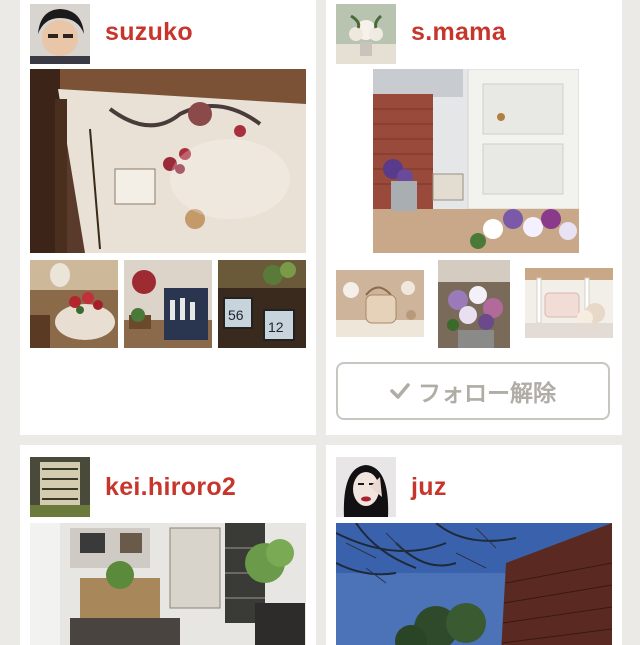 The width and height of the screenshot is (640, 645). What do you see at coordinates (474, 304) in the screenshot?
I see `pansy-pot-photo` at bounding box center [474, 304].